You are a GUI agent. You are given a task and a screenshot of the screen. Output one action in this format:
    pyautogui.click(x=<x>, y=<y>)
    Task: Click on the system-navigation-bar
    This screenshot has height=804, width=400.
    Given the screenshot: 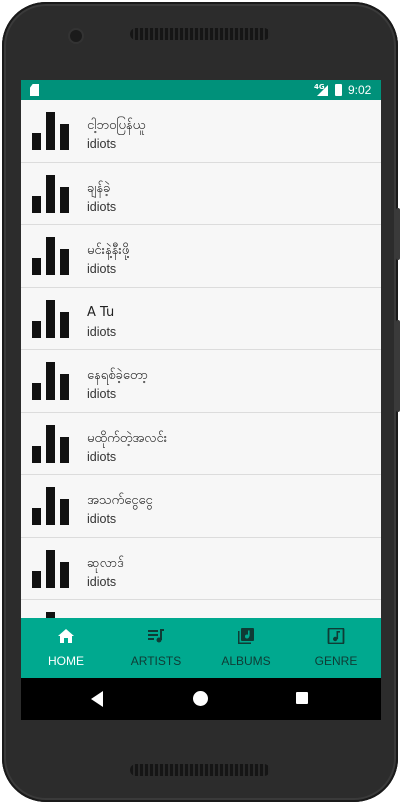 What is the action you would take?
    pyautogui.click(x=201, y=699)
    